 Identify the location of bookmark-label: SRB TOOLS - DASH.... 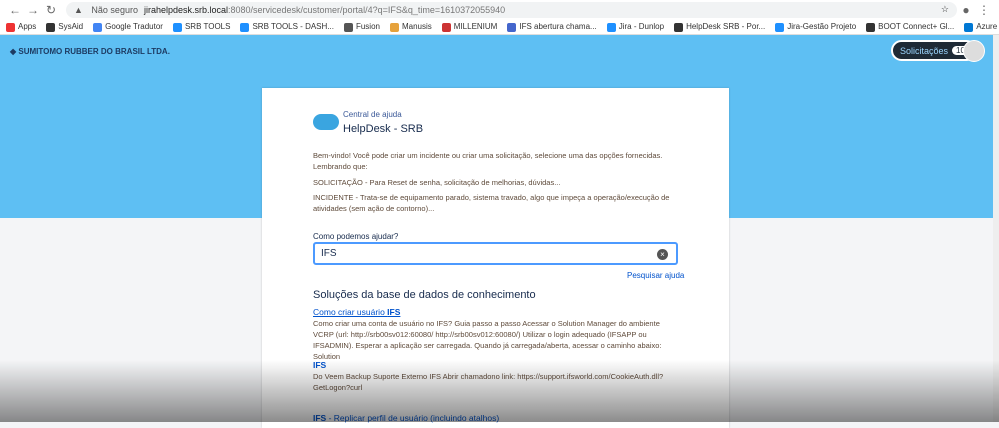
(293, 27).